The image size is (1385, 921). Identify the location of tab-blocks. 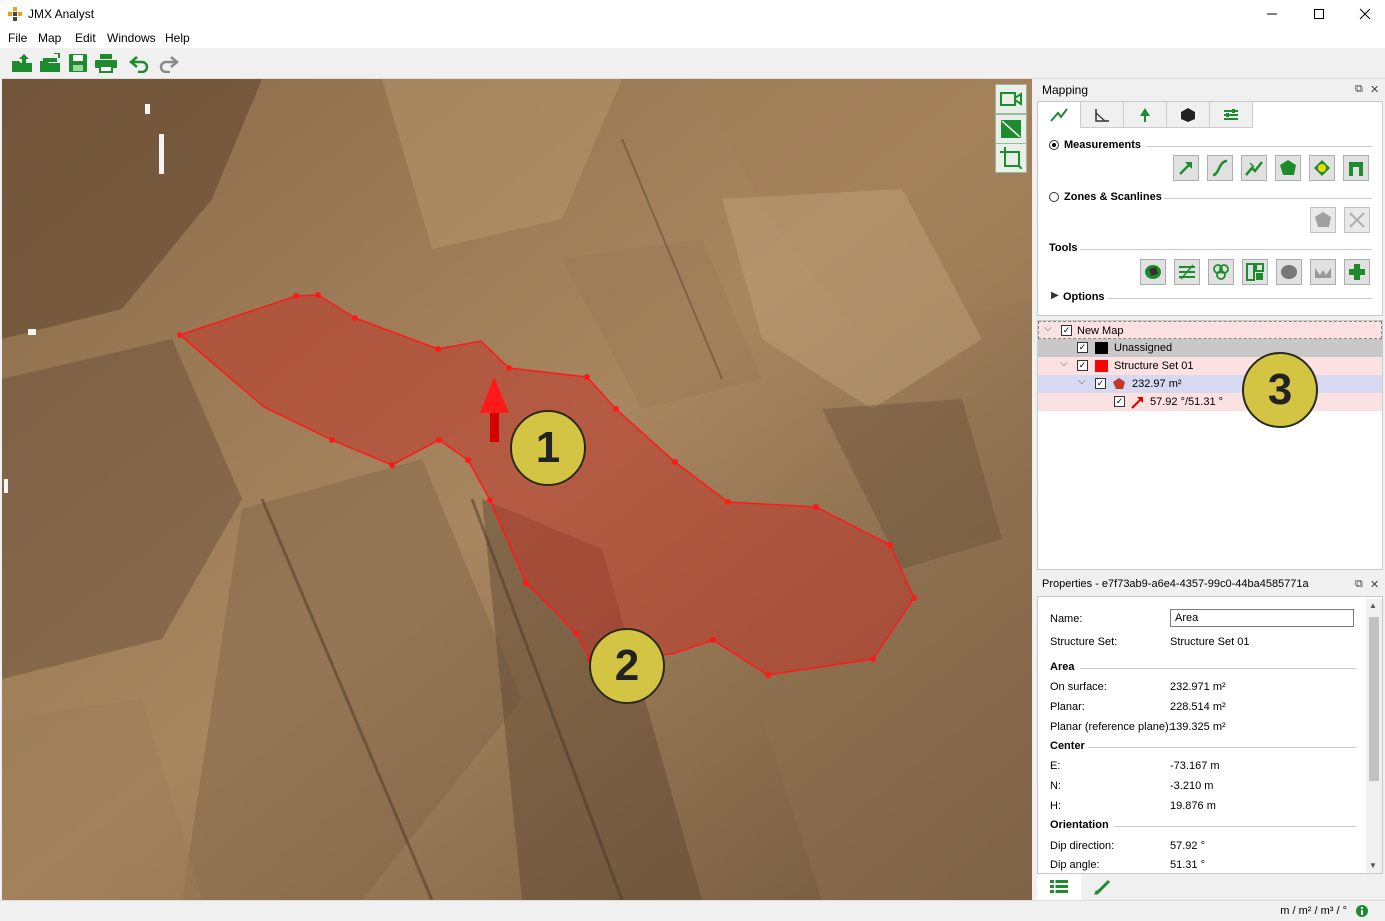
(1188, 115).